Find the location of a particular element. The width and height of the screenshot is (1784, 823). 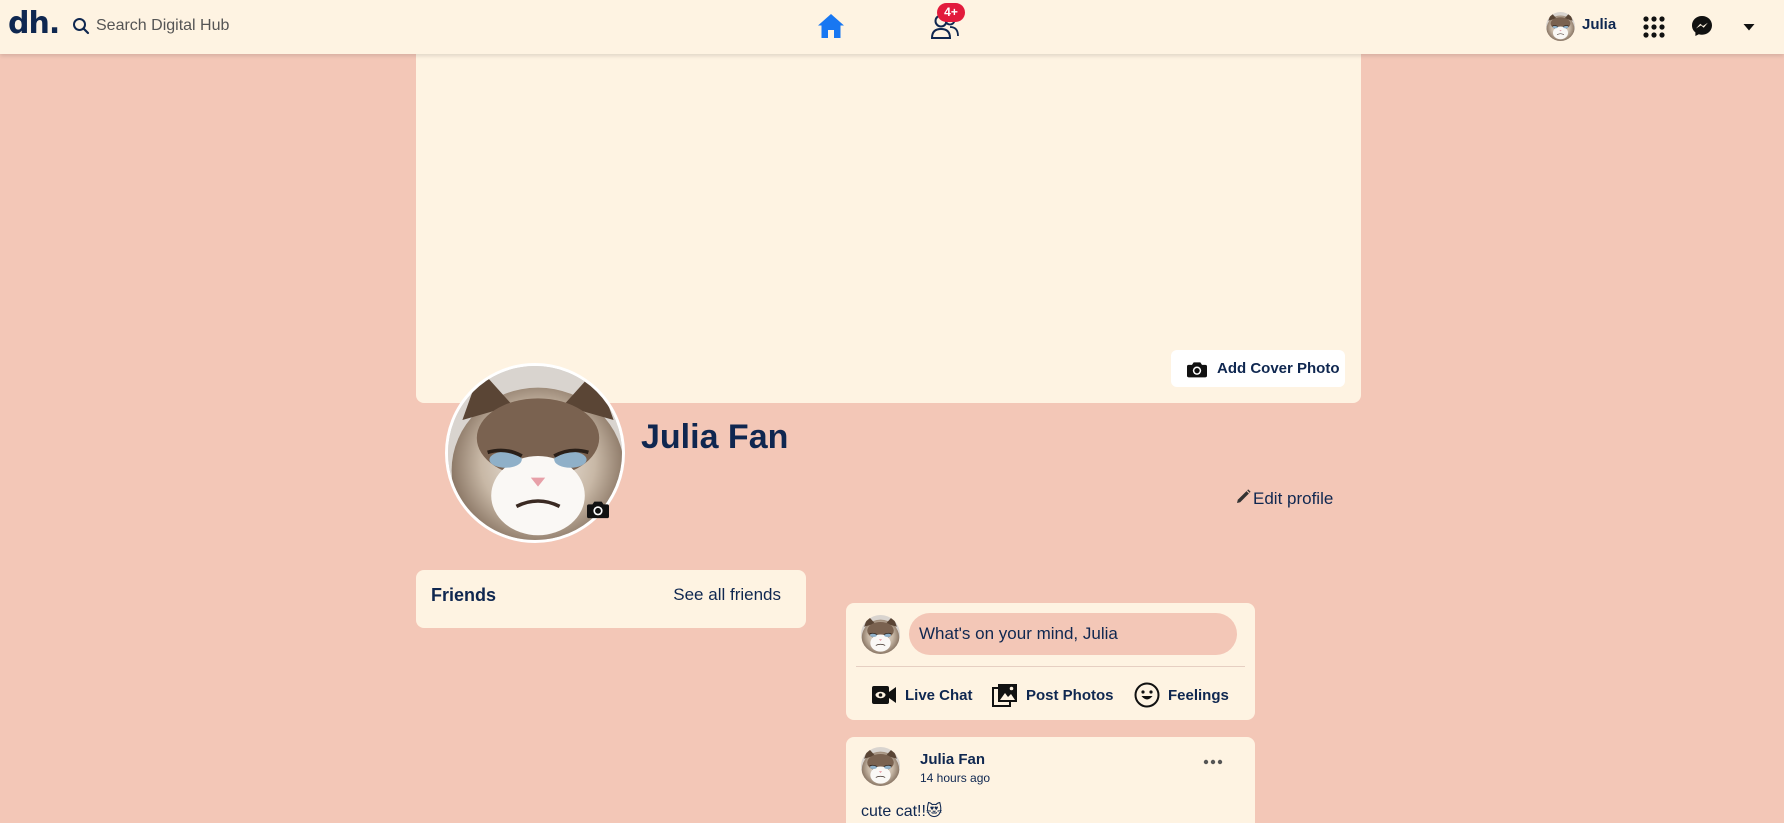

post-card: Julia Fan 14 hours ago cute cat!!😻 is located at coordinates (1050, 780).